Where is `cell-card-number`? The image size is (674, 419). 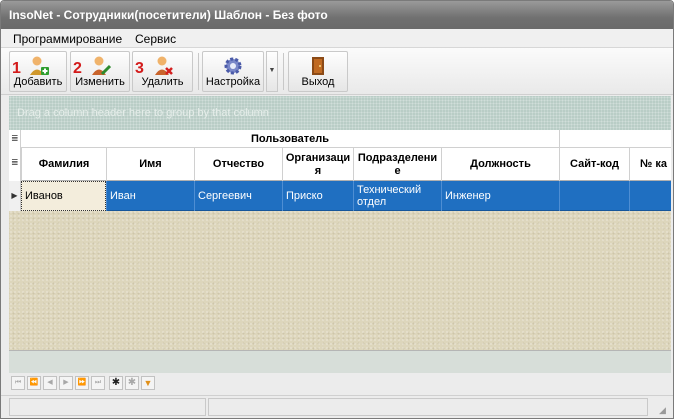 cell-card-number is located at coordinates (650, 196).